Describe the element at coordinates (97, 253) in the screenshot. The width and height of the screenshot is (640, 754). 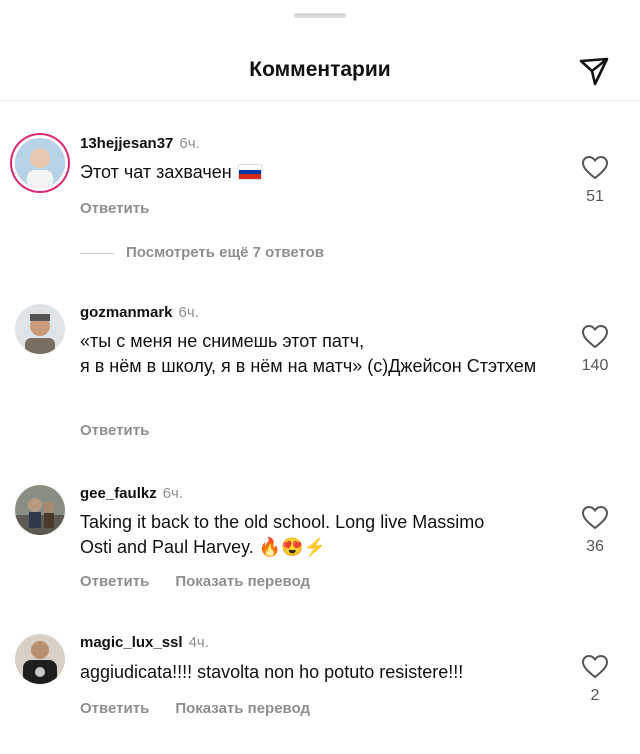
I see `replies-divider` at that location.